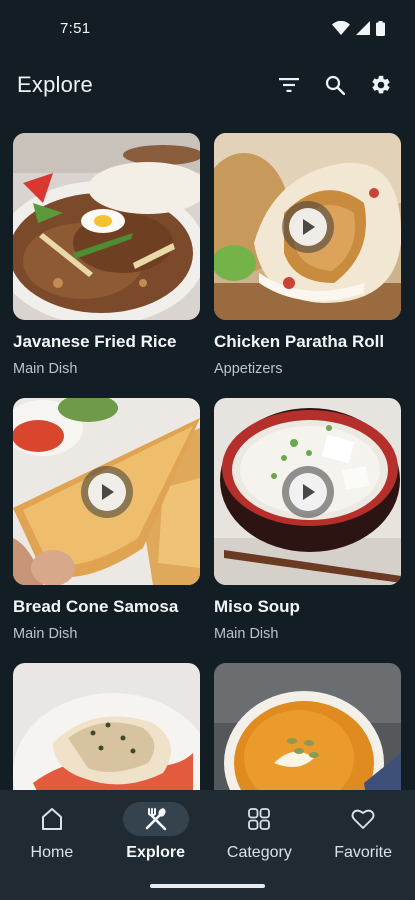 Image resolution: width=415 pixels, height=900 pixels. I want to click on status-bar: 7:51, so click(207, 28).